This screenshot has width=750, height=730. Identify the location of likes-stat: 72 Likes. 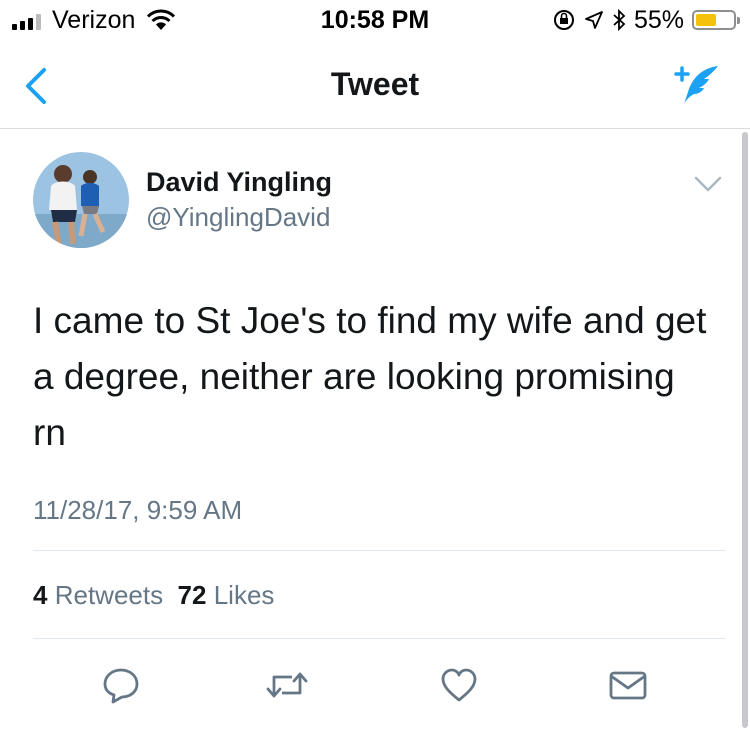
(226, 595).